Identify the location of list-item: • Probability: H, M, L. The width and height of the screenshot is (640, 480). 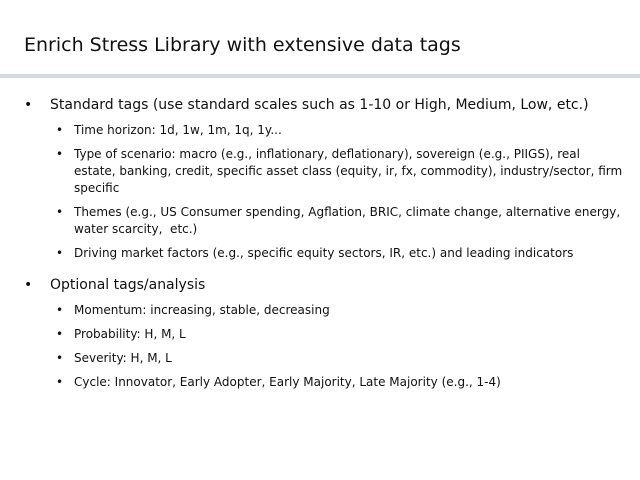
(337, 334).